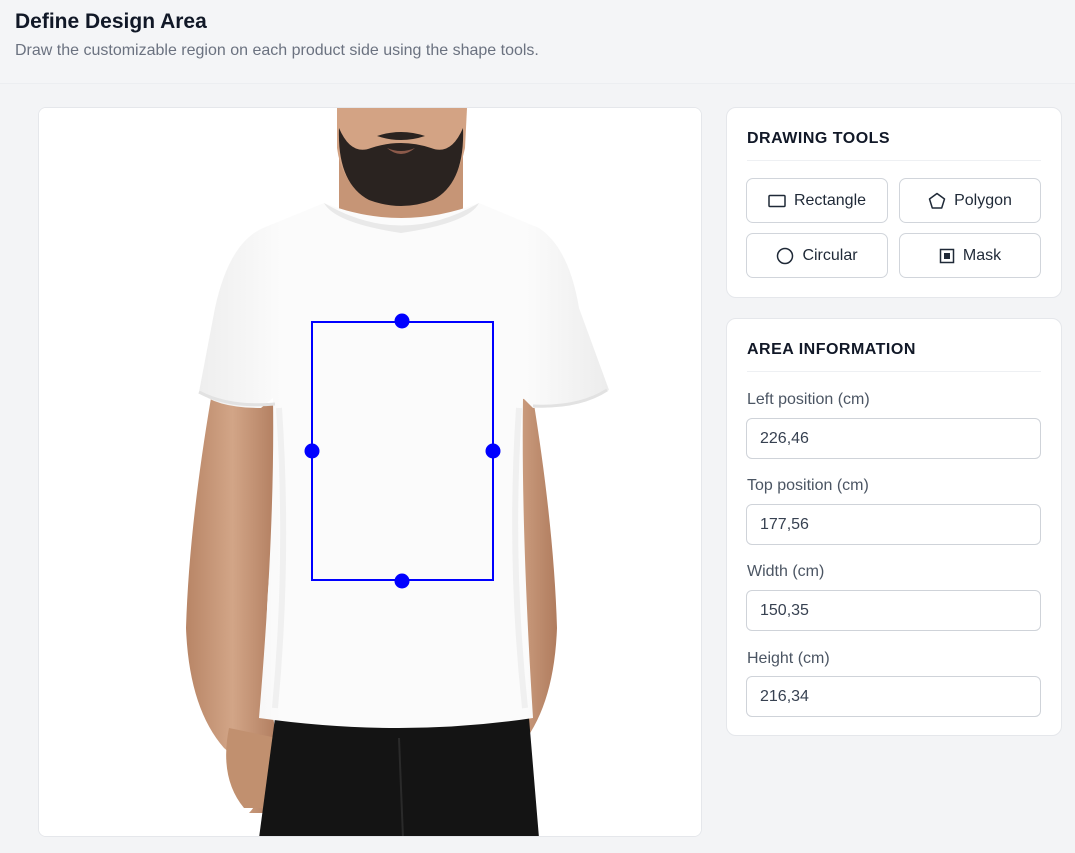 This screenshot has width=1075, height=853. I want to click on circular-tool-button: Circular, so click(817, 255).